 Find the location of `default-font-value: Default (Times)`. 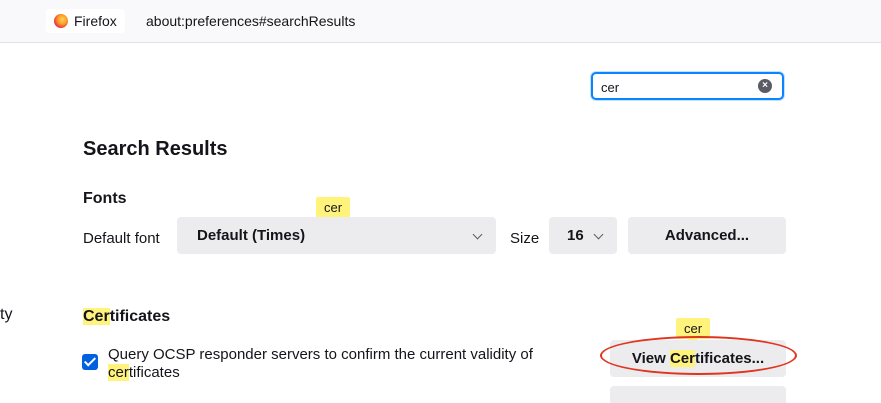

default-font-value: Default (Times) is located at coordinates (251, 235).